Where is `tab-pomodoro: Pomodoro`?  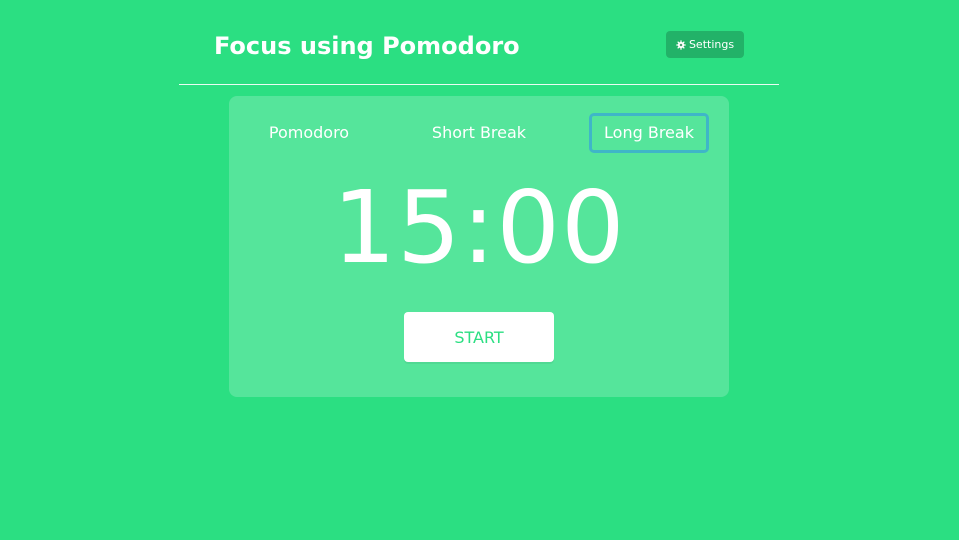
tab-pomodoro: Pomodoro is located at coordinates (309, 133).